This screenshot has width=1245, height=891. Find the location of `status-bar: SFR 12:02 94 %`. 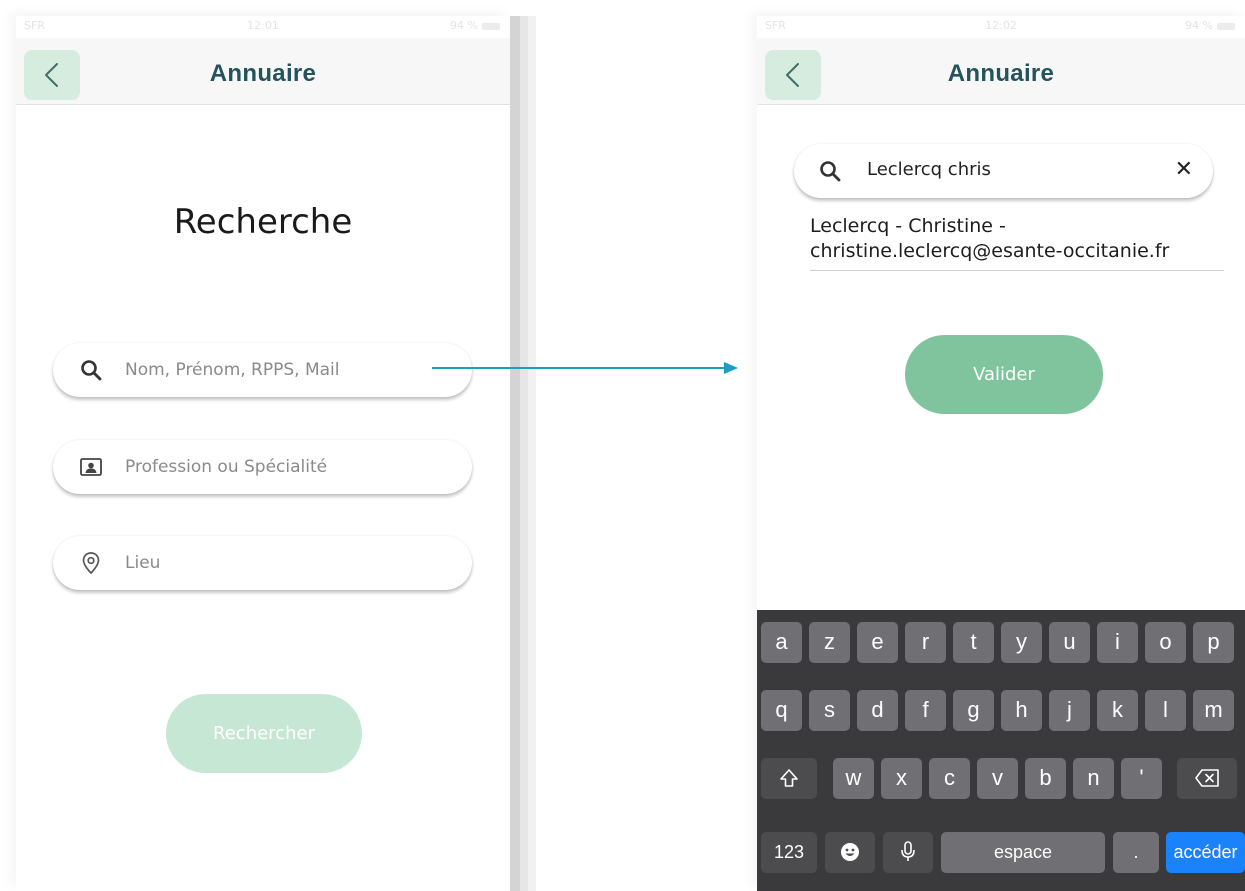

status-bar: SFR 12:02 94 % is located at coordinates (1001, 27).